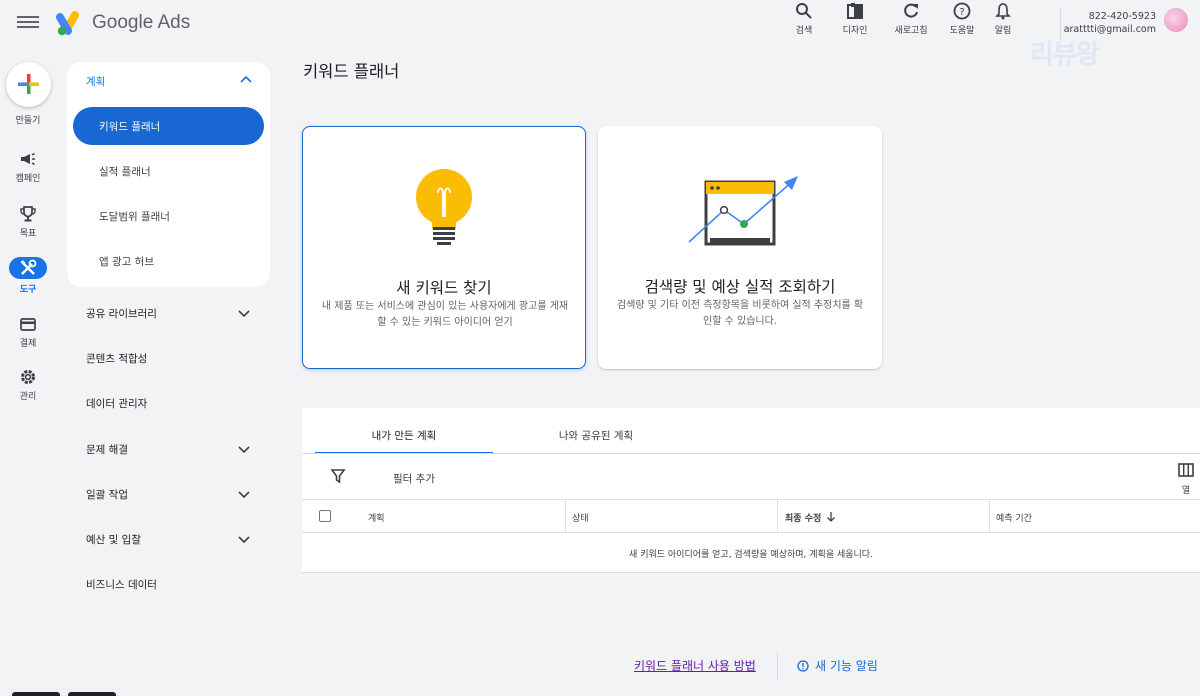 Image resolution: width=1200 pixels, height=696 pixels. I want to click on tools-active-indicator, so click(28, 268).